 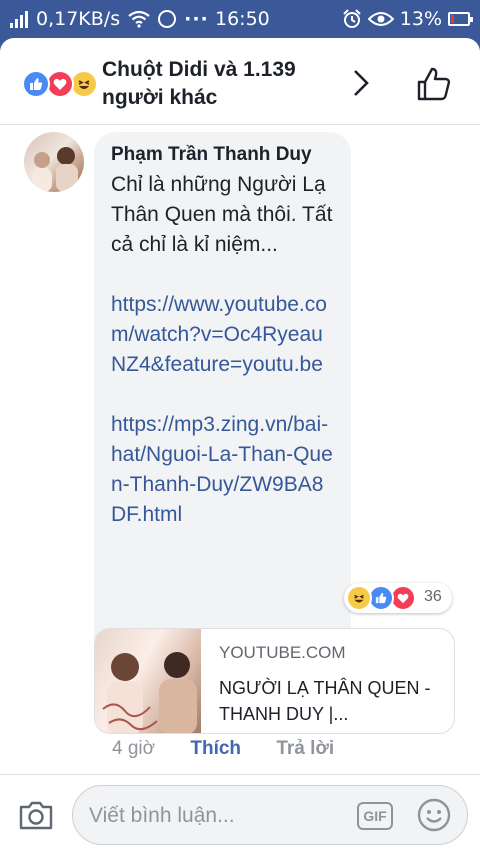 What do you see at coordinates (167, 19) in the screenshot?
I see `alarm-status-icon` at bounding box center [167, 19].